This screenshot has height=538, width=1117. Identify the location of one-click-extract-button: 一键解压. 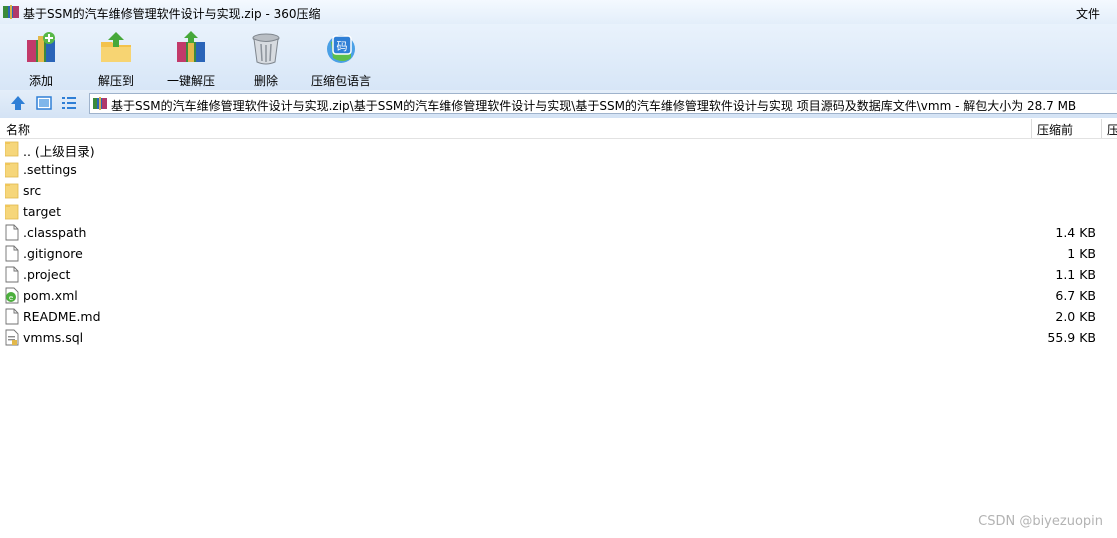
(191, 58).